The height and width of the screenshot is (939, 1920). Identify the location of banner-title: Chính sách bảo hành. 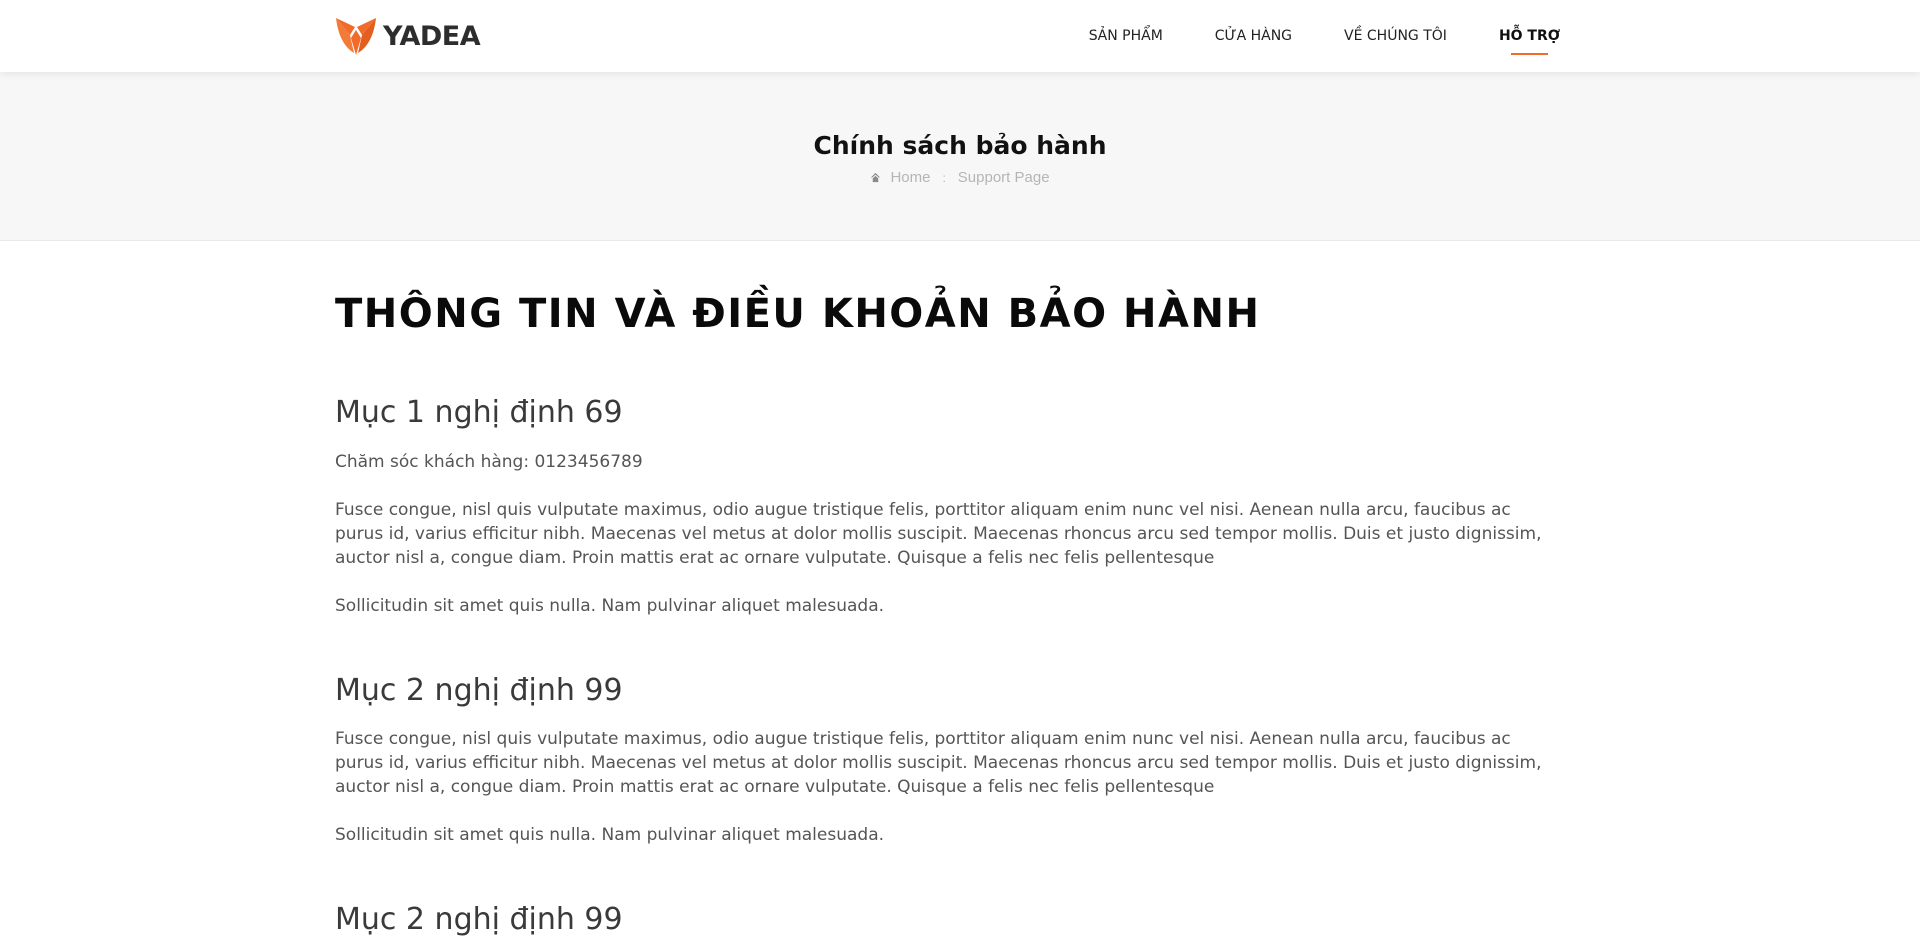
(960, 145).